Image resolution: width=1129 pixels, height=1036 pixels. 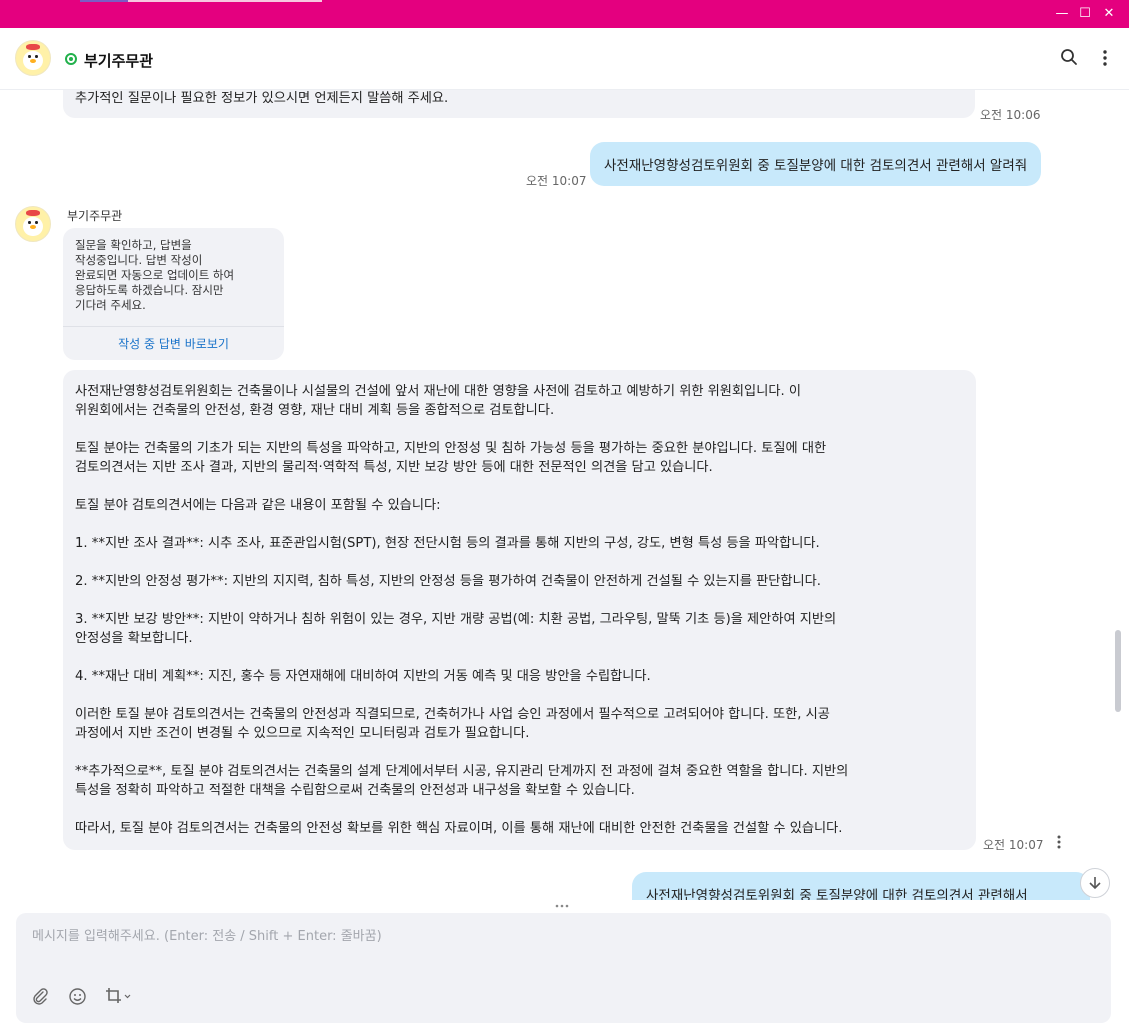 What do you see at coordinates (519, 104) in the screenshot?
I see `message-bubble-bot: 추가적인 질문이나 필요한 정보가 있으시면 언제든지 말씀해 주세요.` at bounding box center [519, 104].